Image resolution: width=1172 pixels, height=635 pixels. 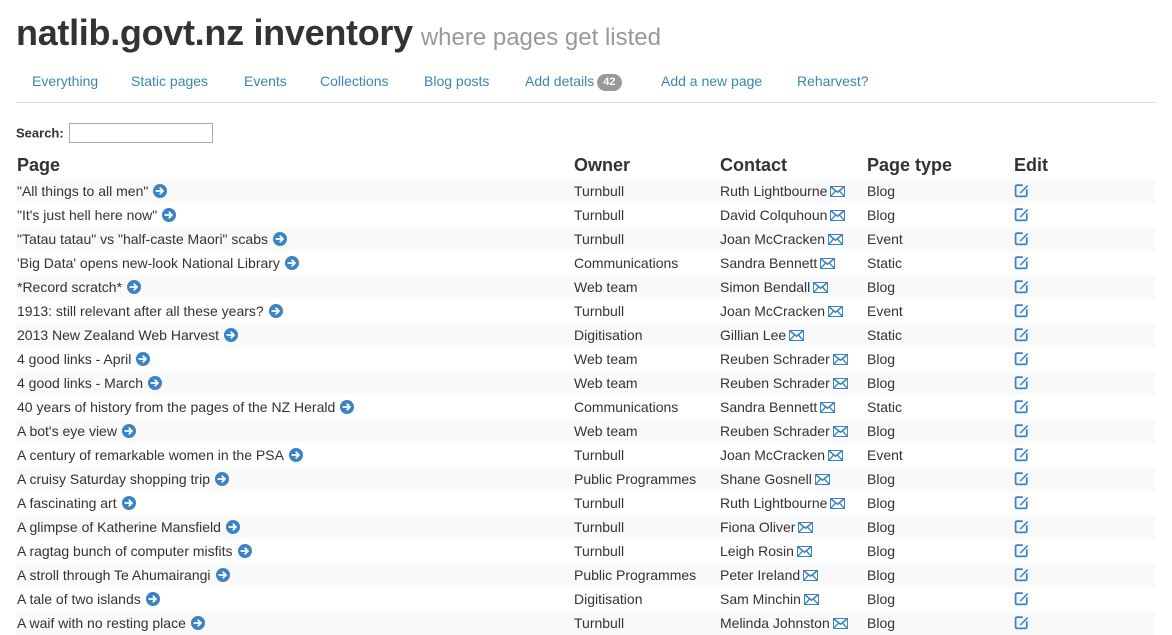 I want to click on nav-add-new-page: Add a new page, so click(x=711, y=81).